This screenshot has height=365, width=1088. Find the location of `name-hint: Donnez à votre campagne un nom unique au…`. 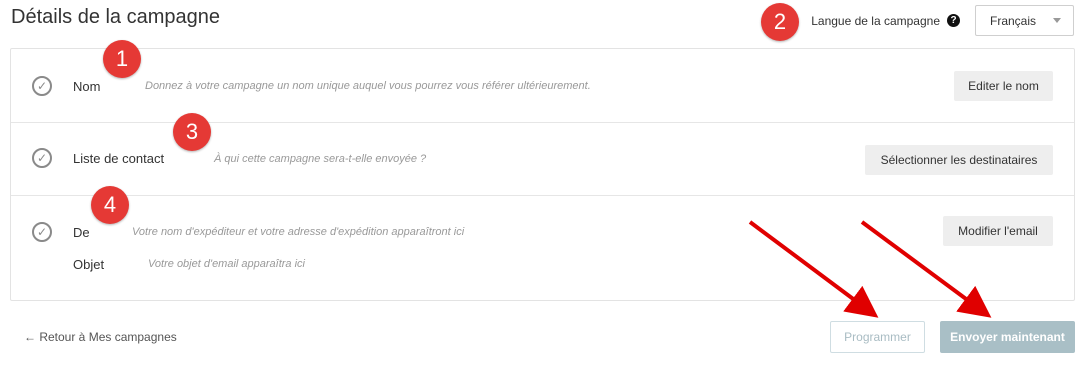

name-hint: Donnez à votre campagne un nom unique au… is located at coordinates (368, 86).